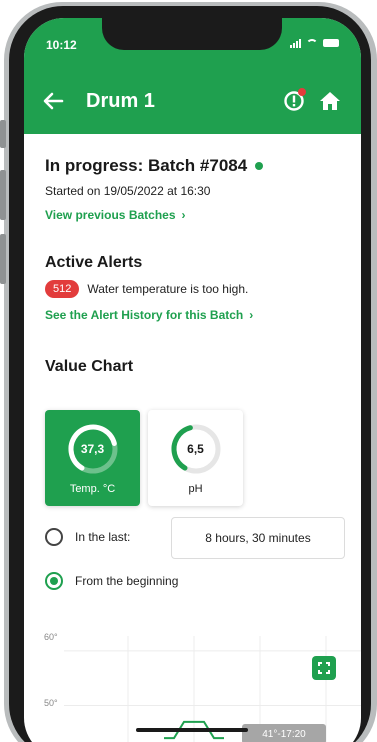 The image size is (377, 742). Describe the element at coordinates (259, 166) in the screenshot. I see `status-dot` at that location.